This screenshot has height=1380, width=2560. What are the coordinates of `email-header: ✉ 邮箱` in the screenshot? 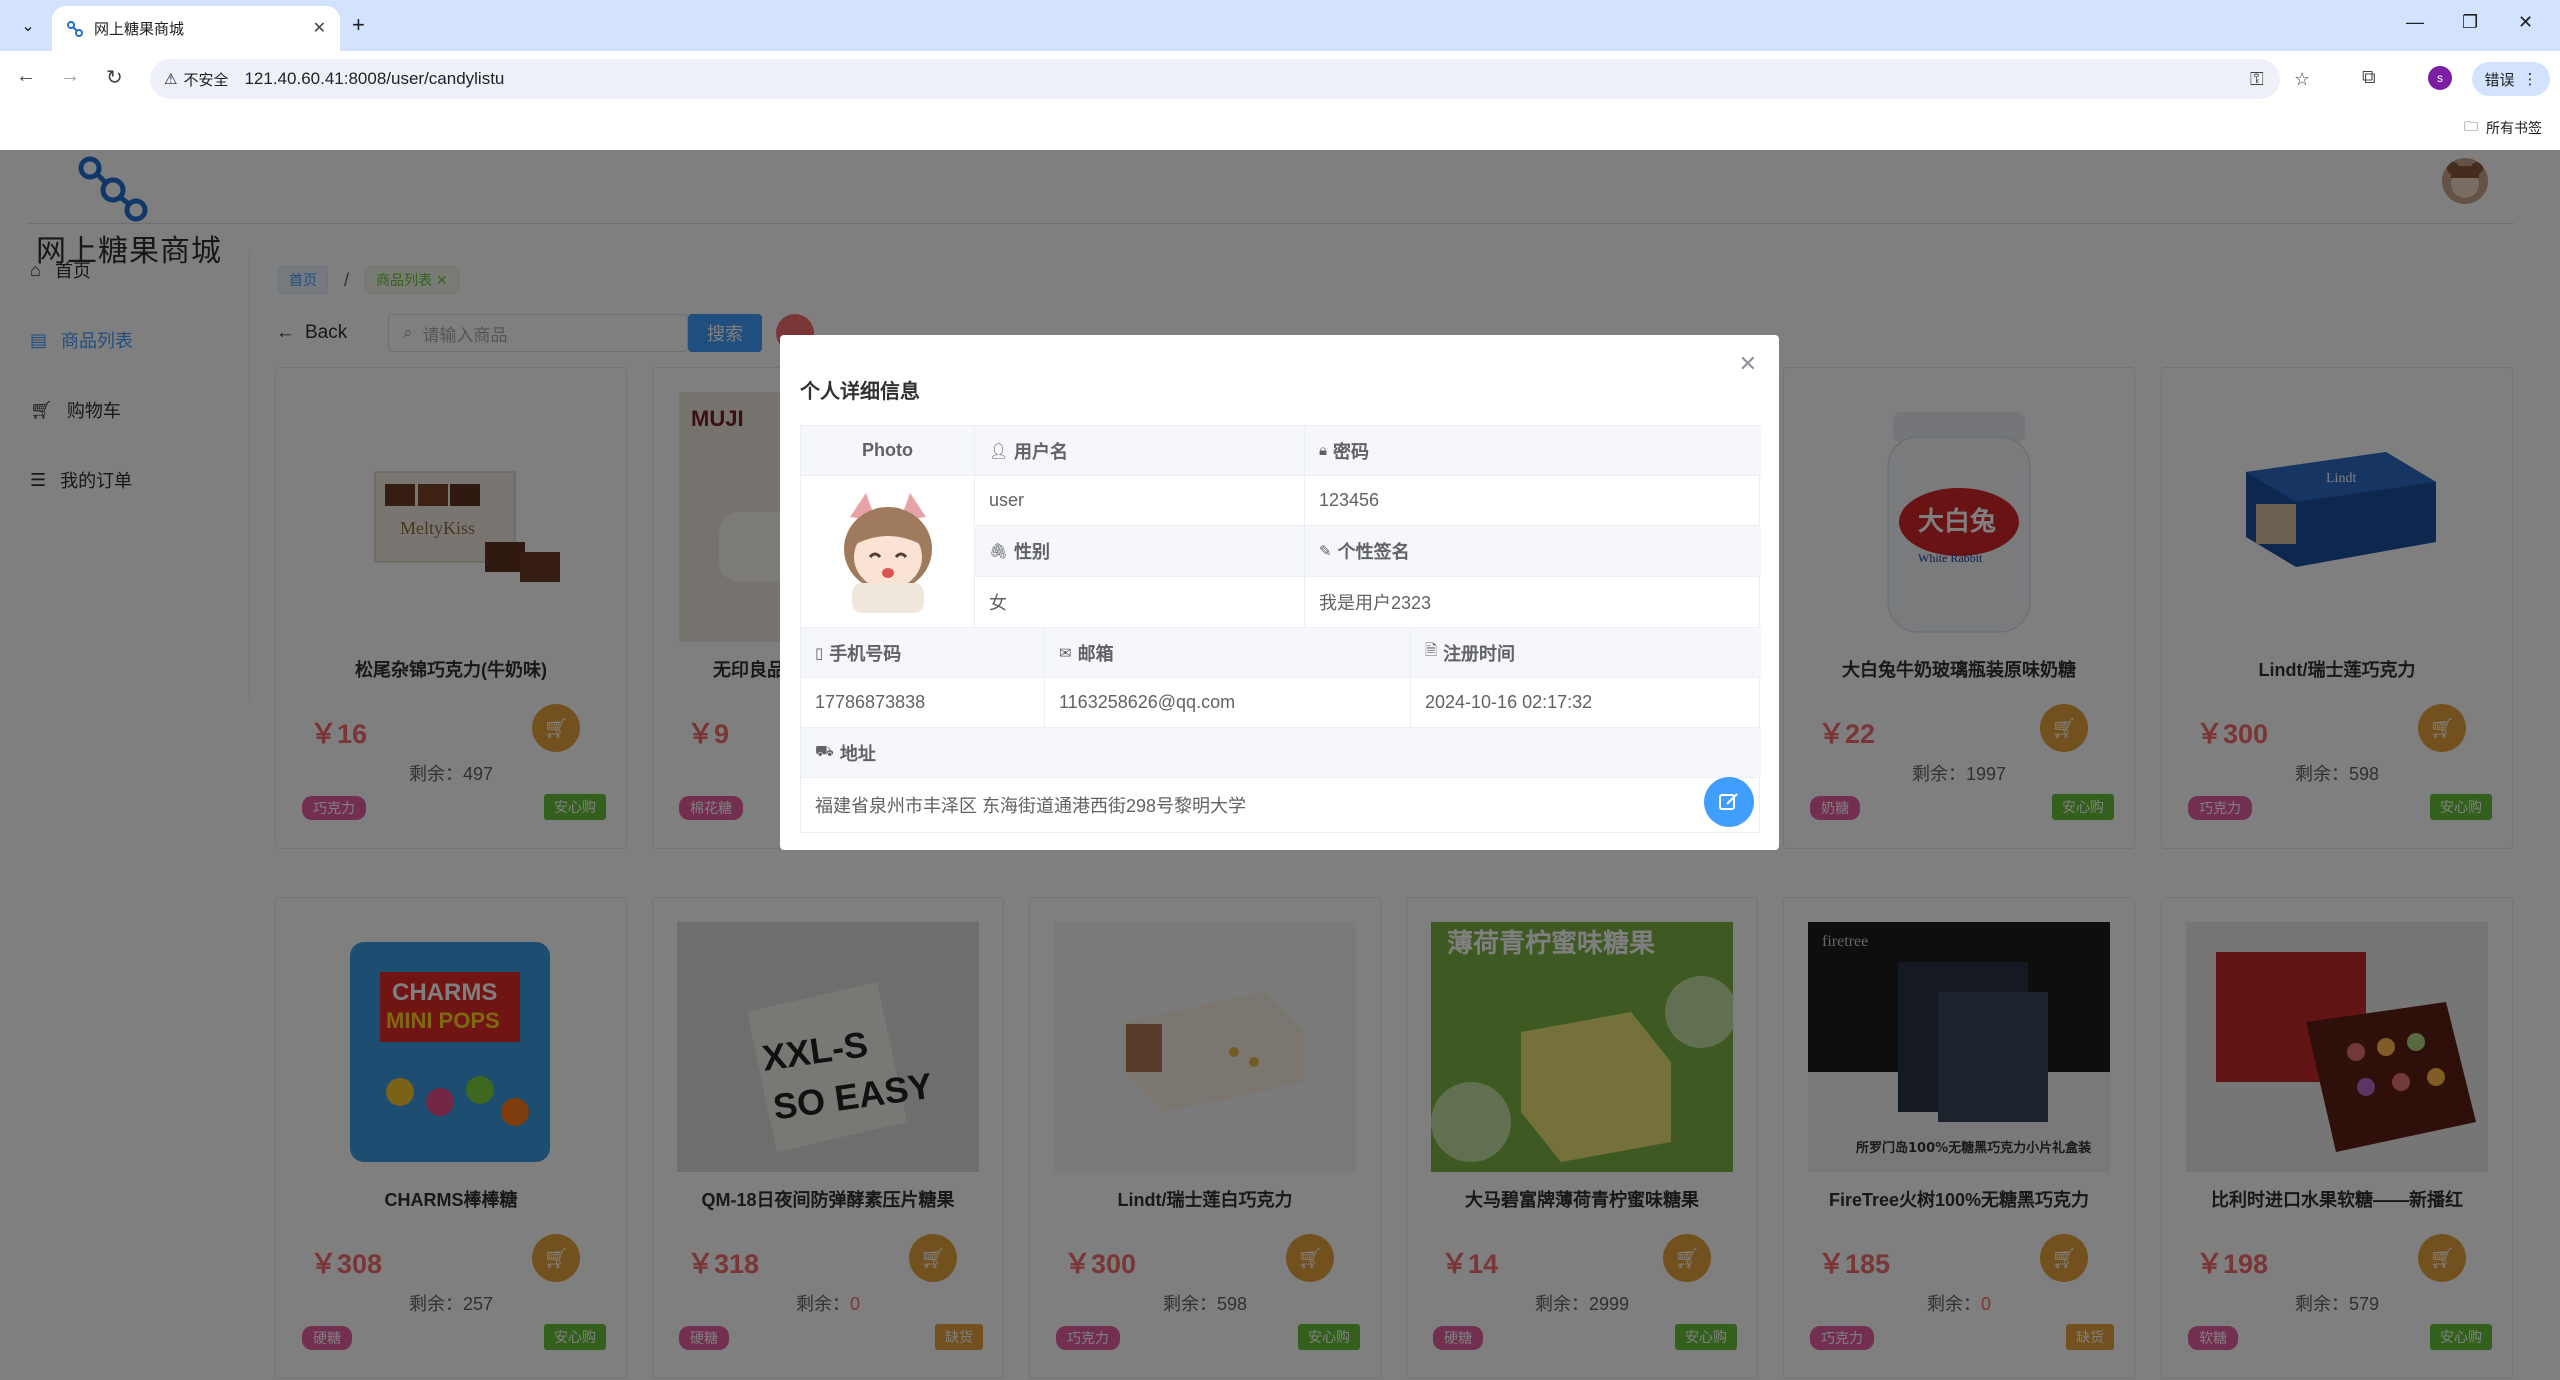 It's located at (1228, 653).